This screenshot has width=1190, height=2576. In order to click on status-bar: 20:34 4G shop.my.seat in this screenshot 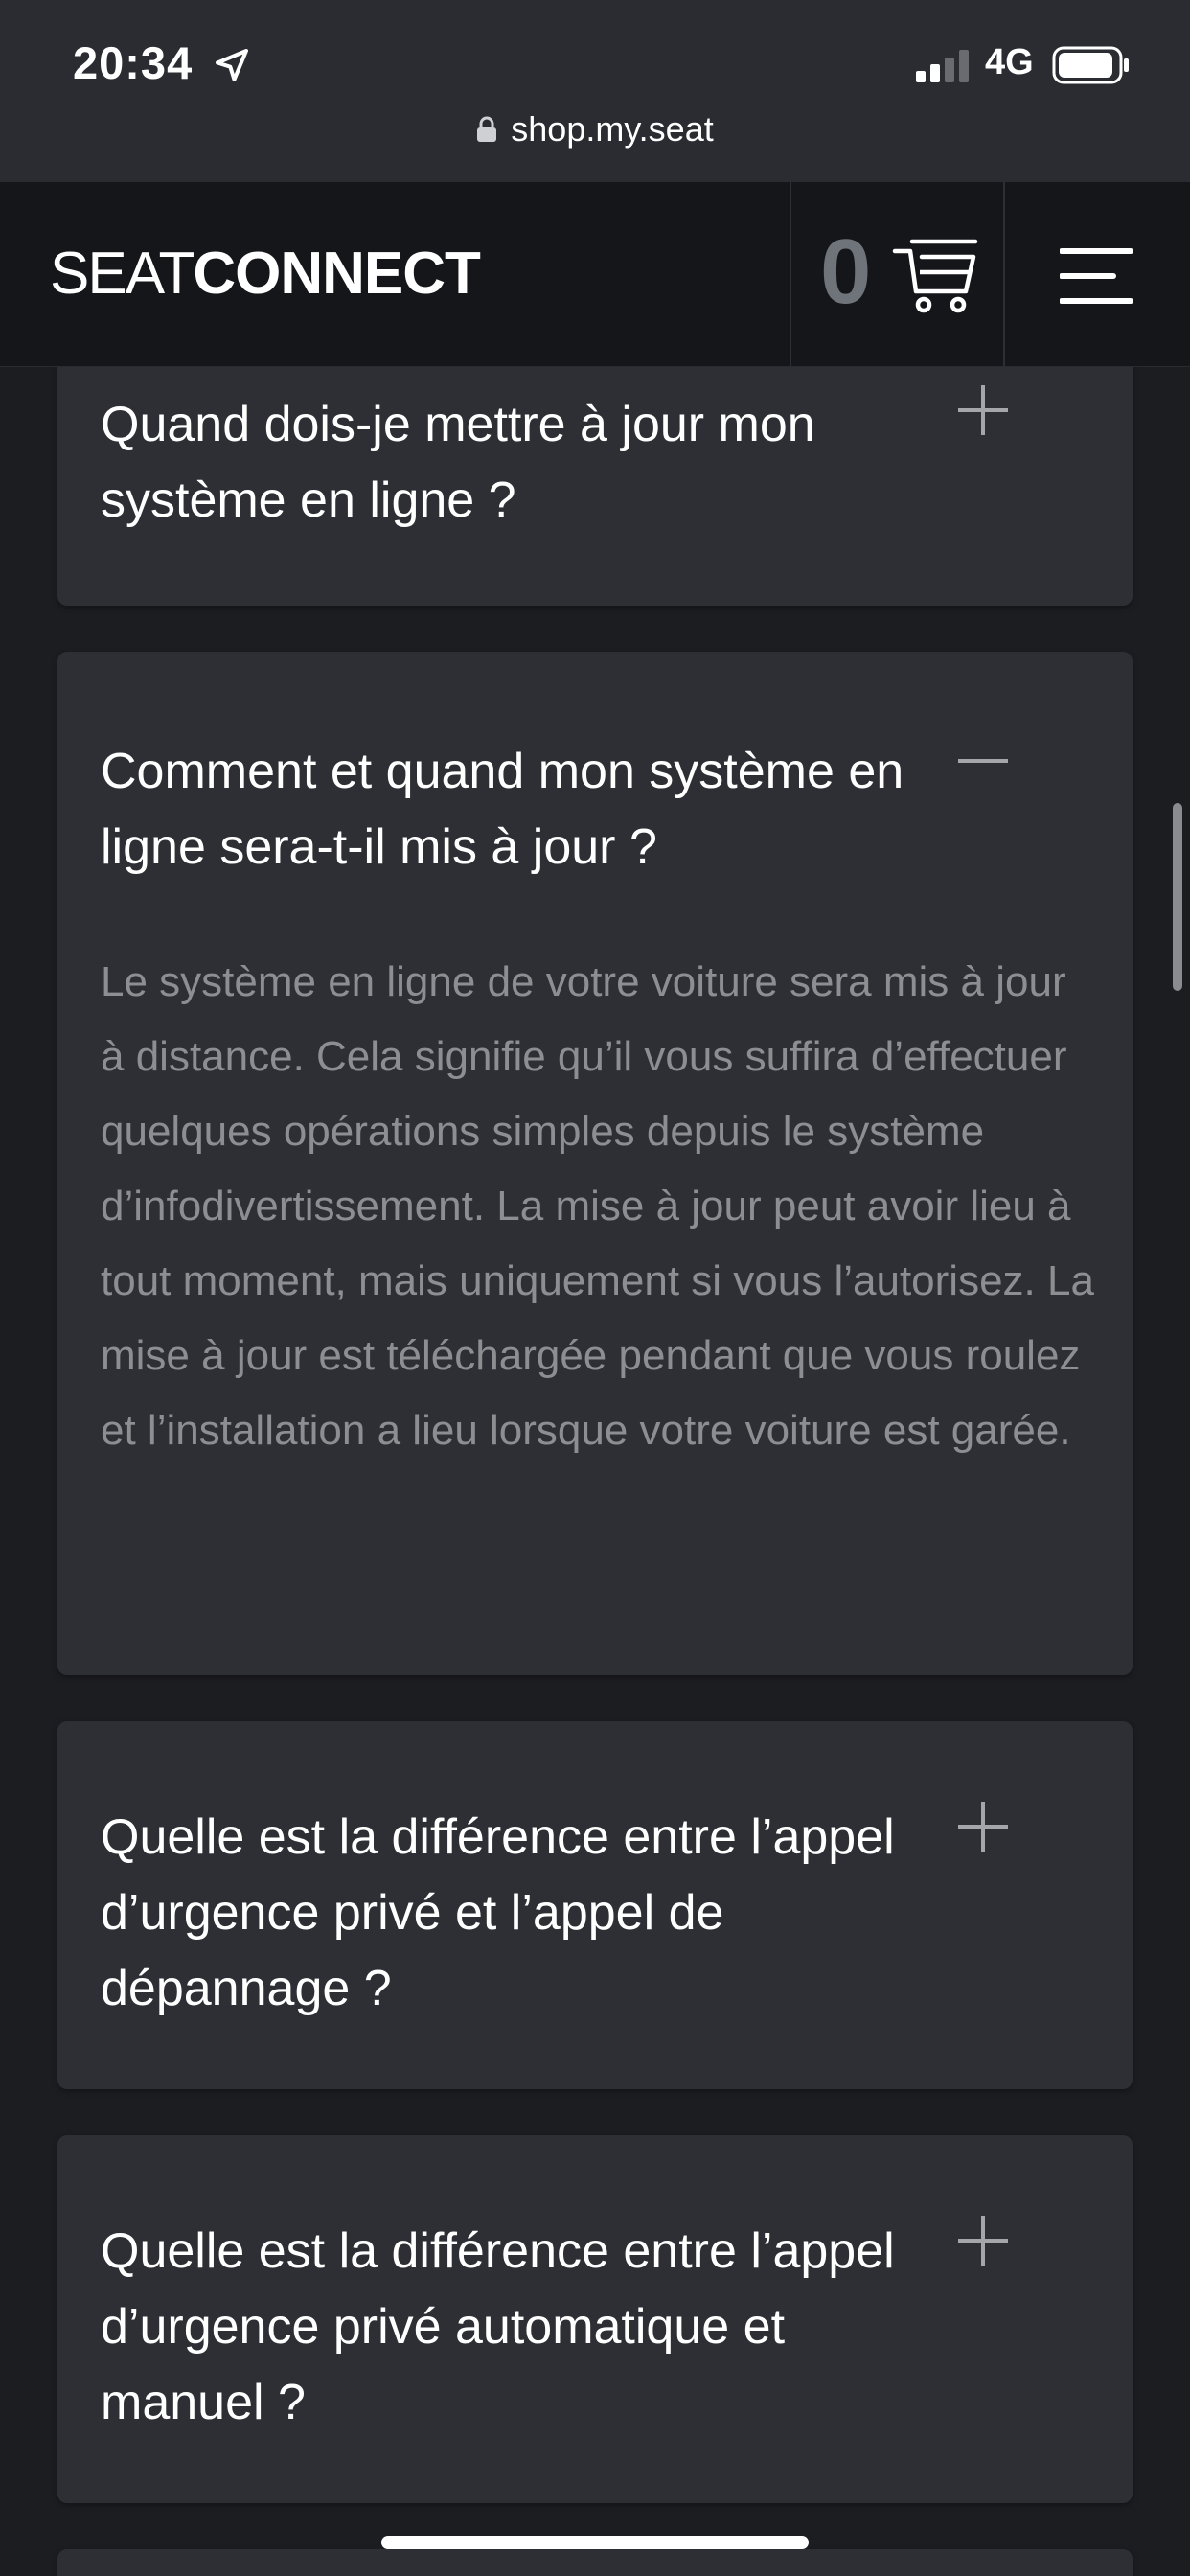, I will do `click(595, 91)`.